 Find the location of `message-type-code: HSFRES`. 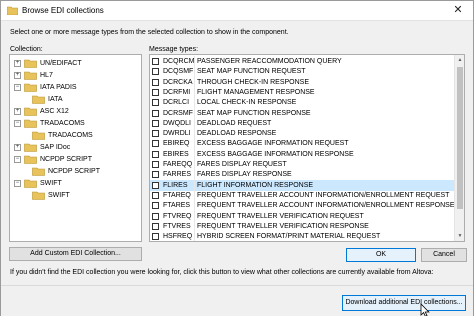

message-type-code: HSFRES is located at coordinates (177, 241).